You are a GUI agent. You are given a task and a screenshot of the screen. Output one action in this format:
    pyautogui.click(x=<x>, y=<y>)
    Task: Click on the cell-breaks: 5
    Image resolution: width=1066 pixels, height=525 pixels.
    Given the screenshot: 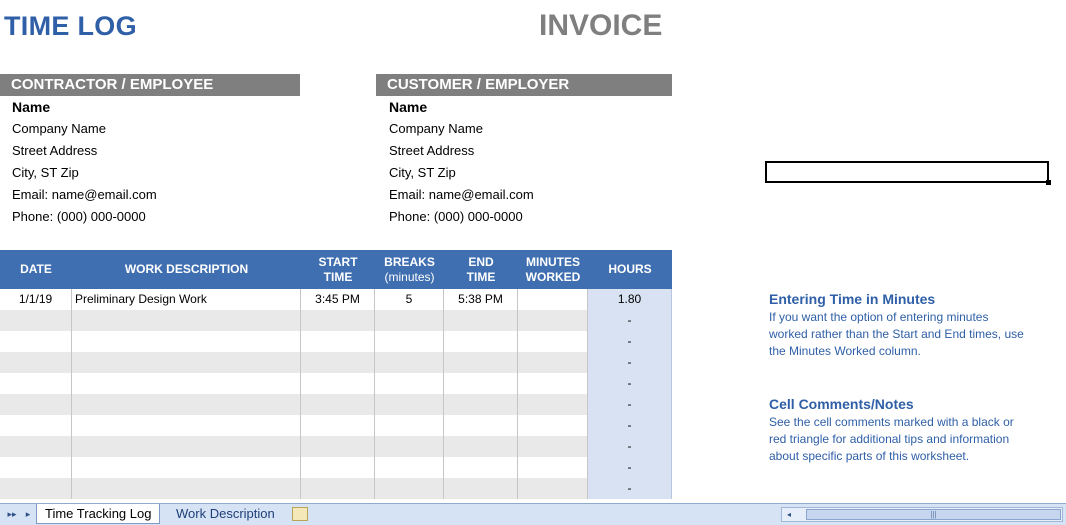 What is the action you would take?
    pyautogui.click(x=409, y=299)
    